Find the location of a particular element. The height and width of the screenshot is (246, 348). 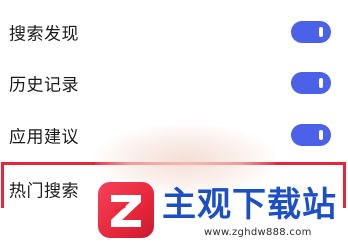

z-logo-icon is located at coordinates (126, 210).